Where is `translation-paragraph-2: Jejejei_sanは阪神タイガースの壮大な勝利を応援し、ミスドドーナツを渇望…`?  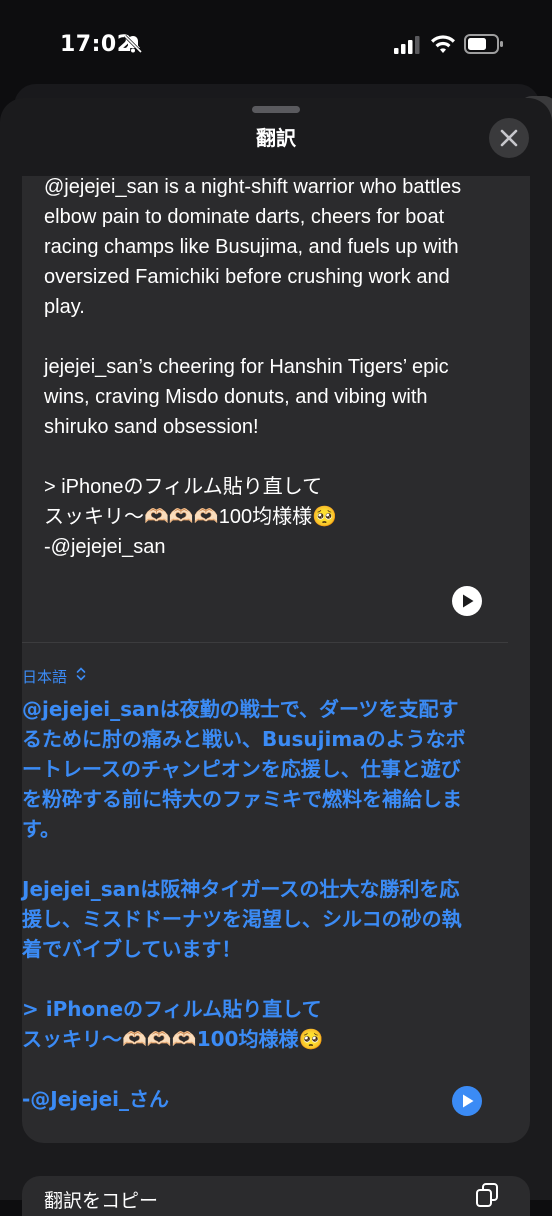
translation-paragraph-2: Jejejei_sanは阪神タイガースの壮大な勝利を応援し、ミスドドーナツを渇望… is located at coordinates (242, 919).